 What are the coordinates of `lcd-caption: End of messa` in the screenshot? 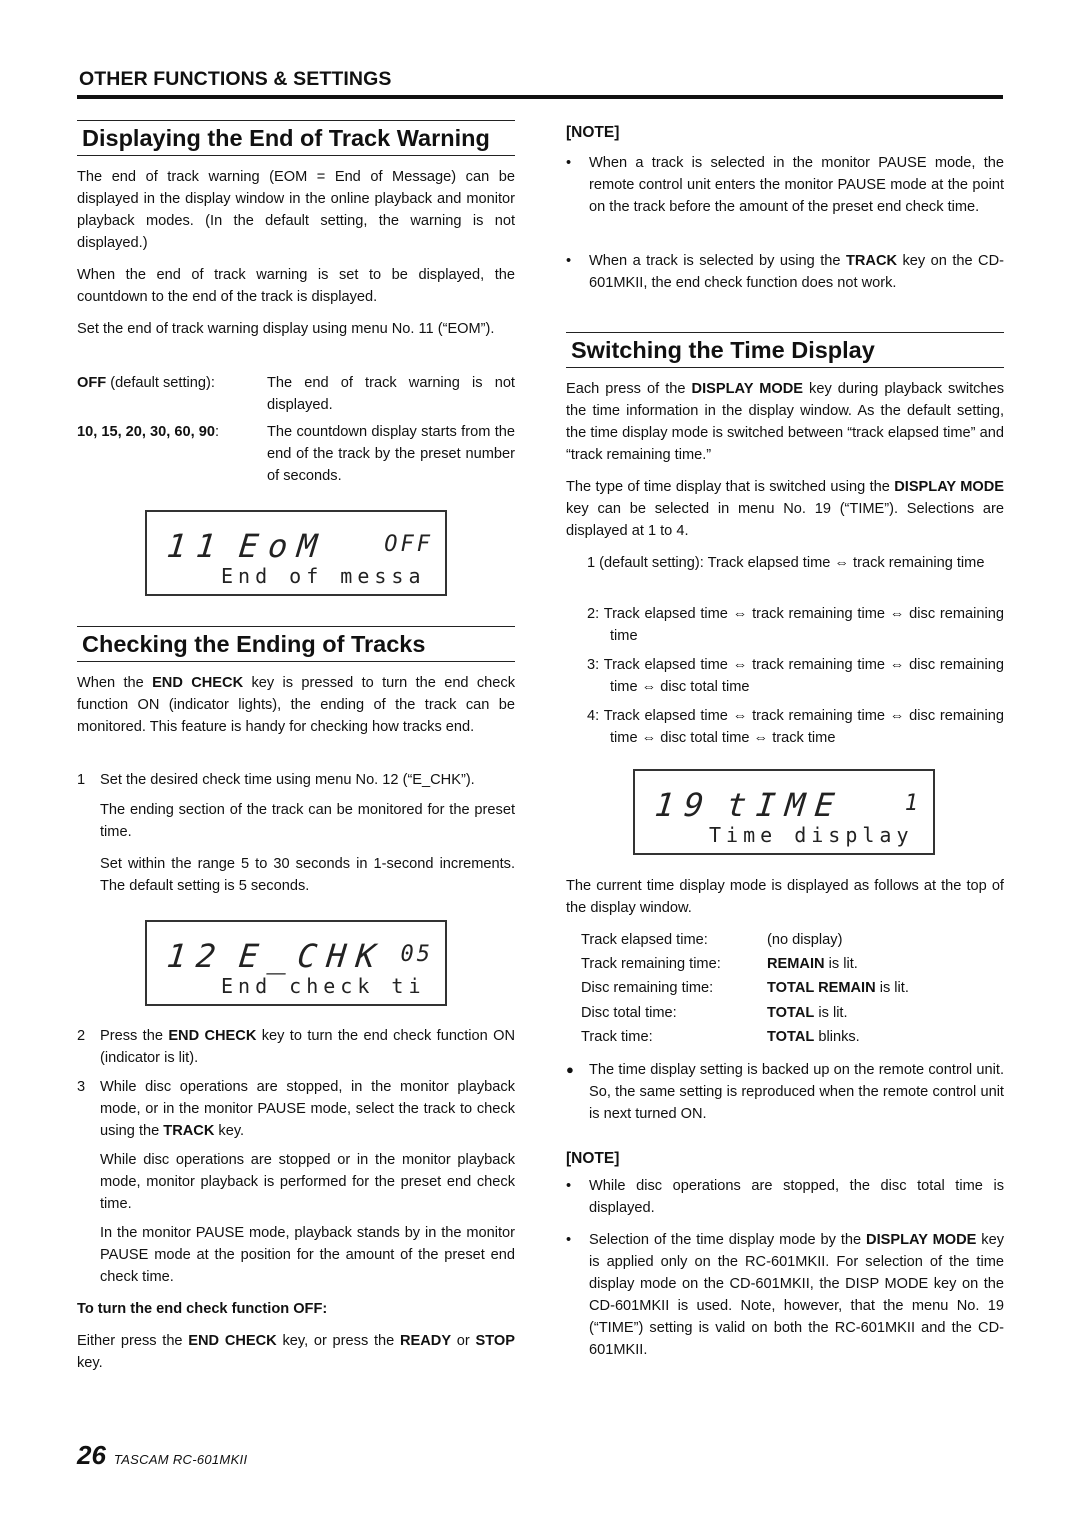 It's located at (323, 576).